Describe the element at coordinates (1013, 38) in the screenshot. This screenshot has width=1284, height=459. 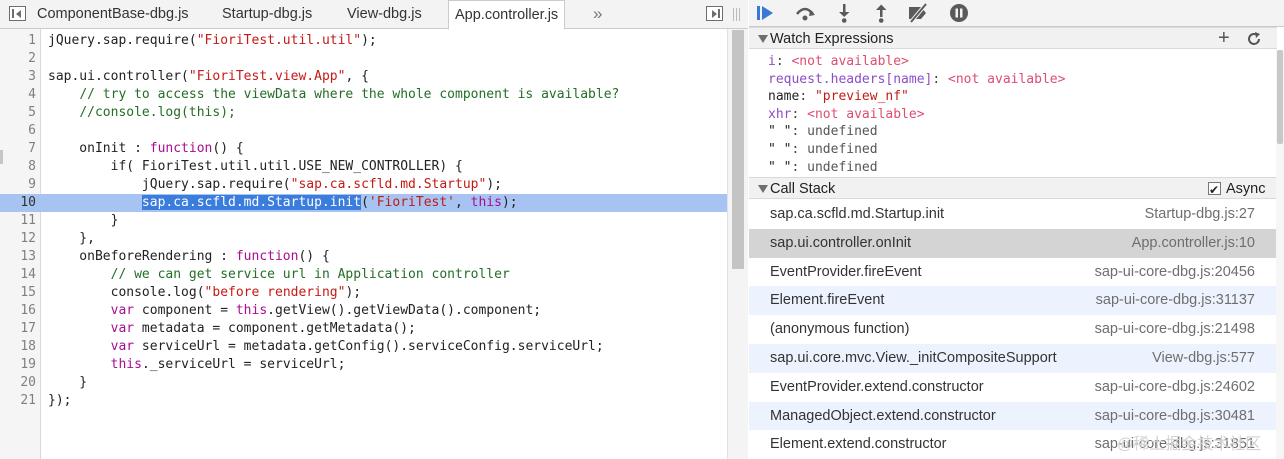
I see `watch-expressions-header: Watch Expressions +` at that location.